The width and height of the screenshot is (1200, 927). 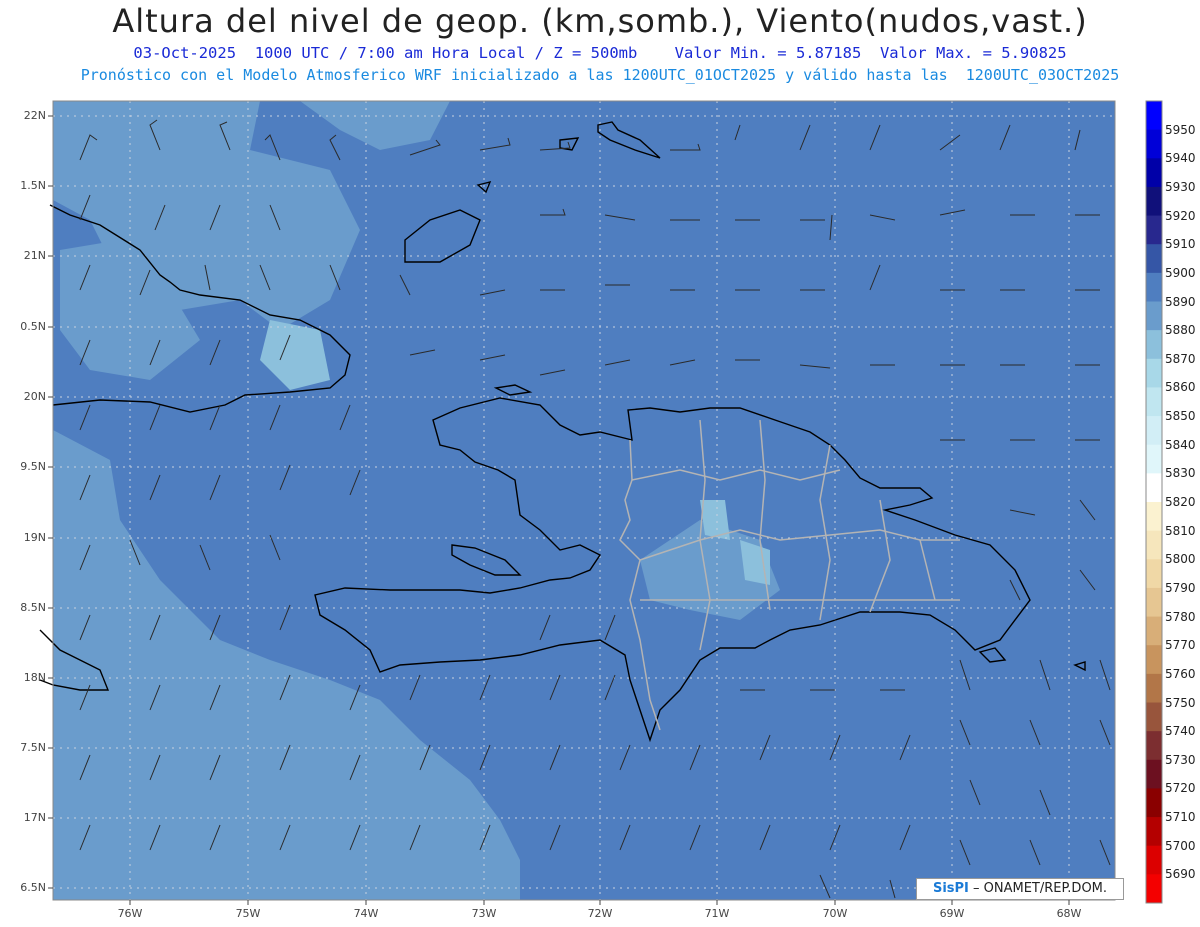 I want to click on lon-label: 70W, so click(x=835, y=913).